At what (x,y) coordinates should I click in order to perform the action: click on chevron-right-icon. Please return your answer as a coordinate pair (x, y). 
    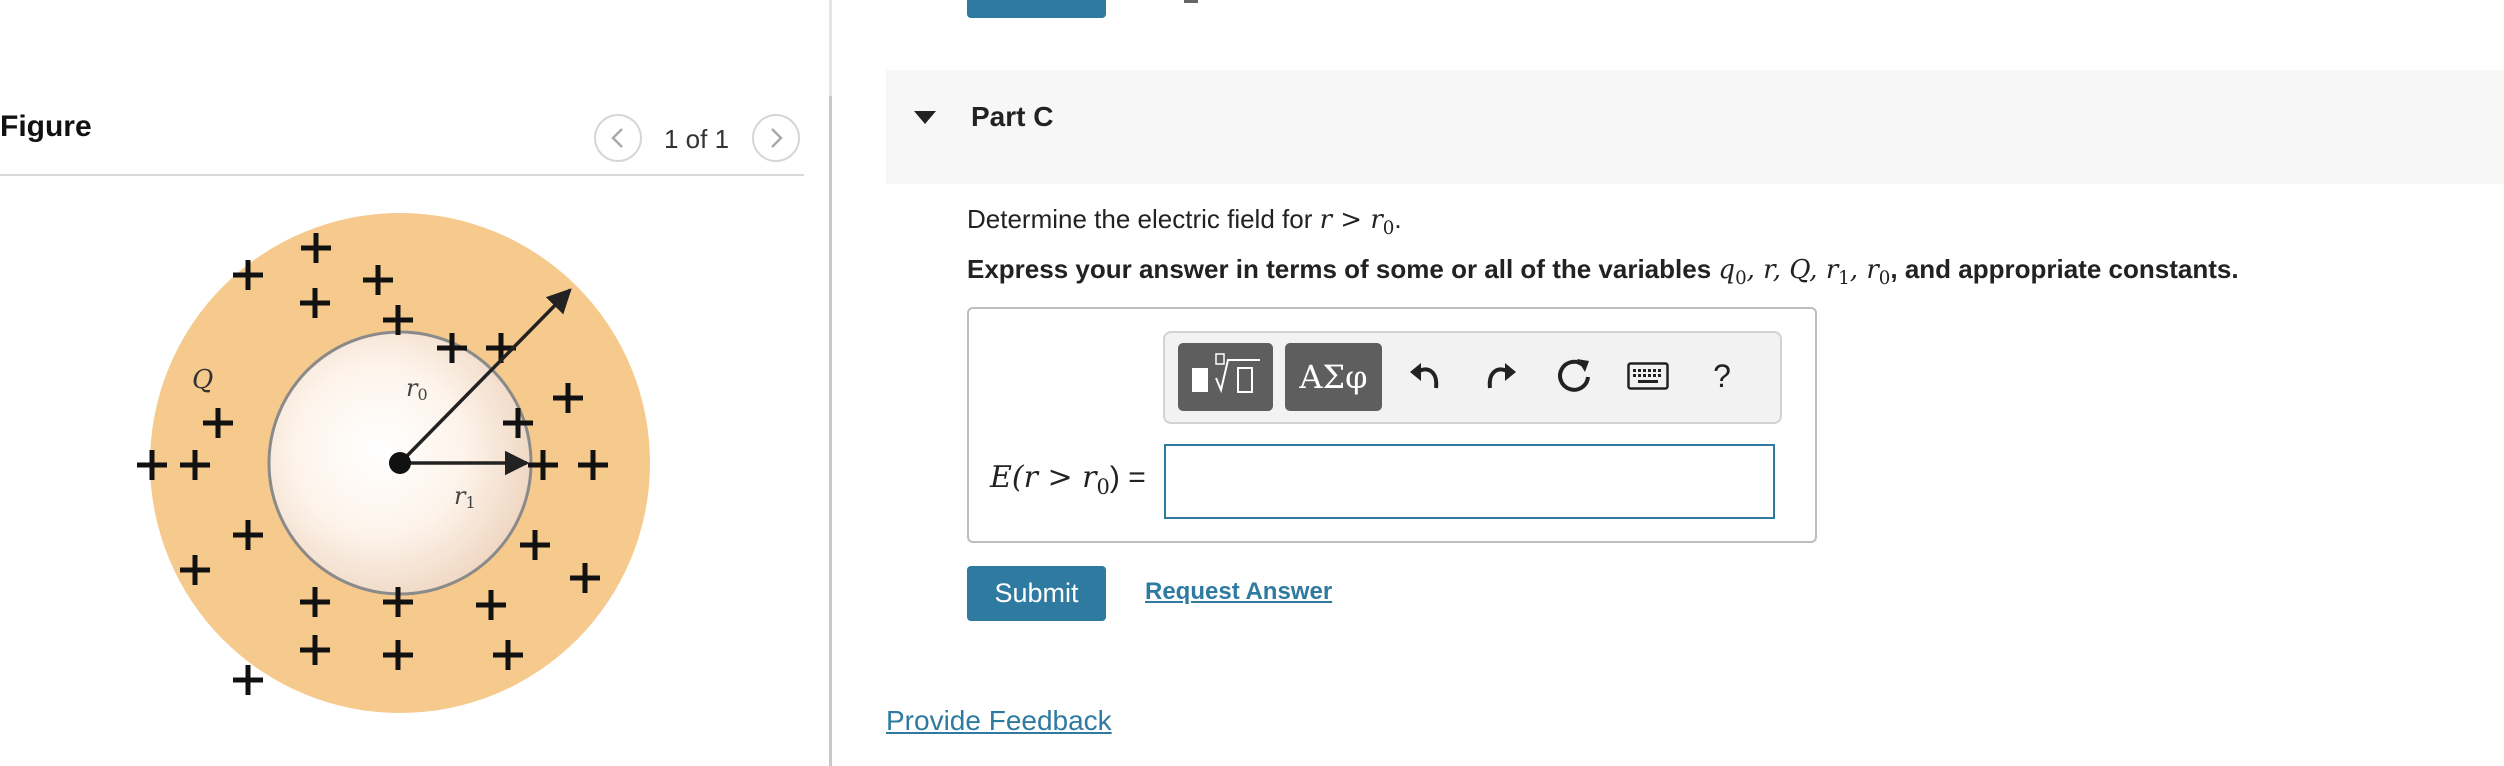
    Looking at the image, I should click on (777, 138).